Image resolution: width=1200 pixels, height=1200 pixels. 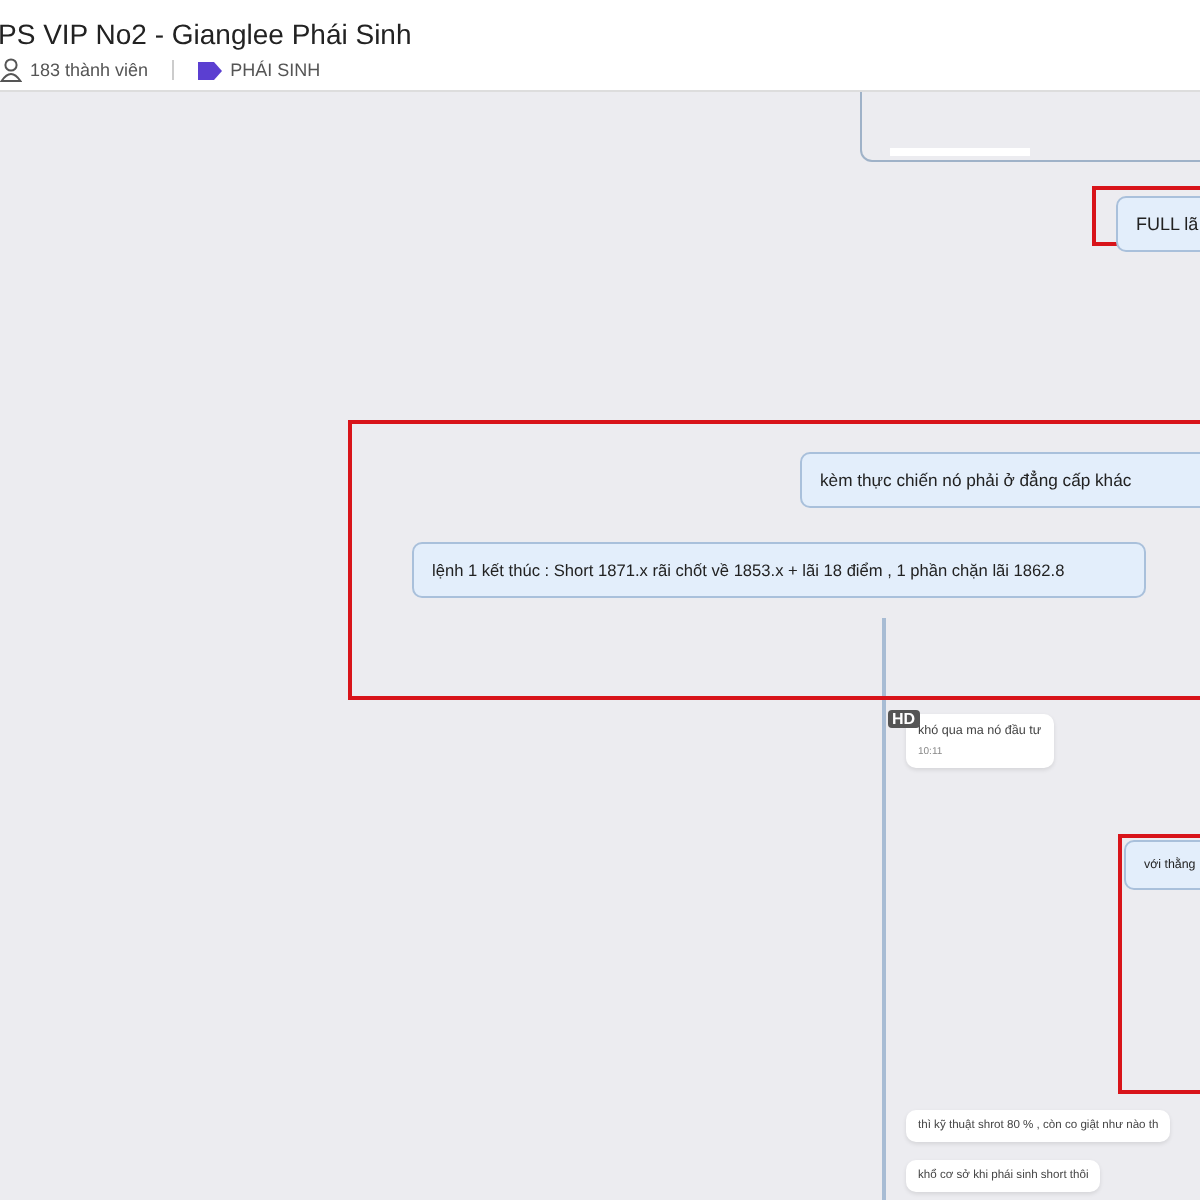 What do you see at coordinates (904, 719) in the screenshot?
I see `hd-badge: HD` at bounding box center [904, 719].